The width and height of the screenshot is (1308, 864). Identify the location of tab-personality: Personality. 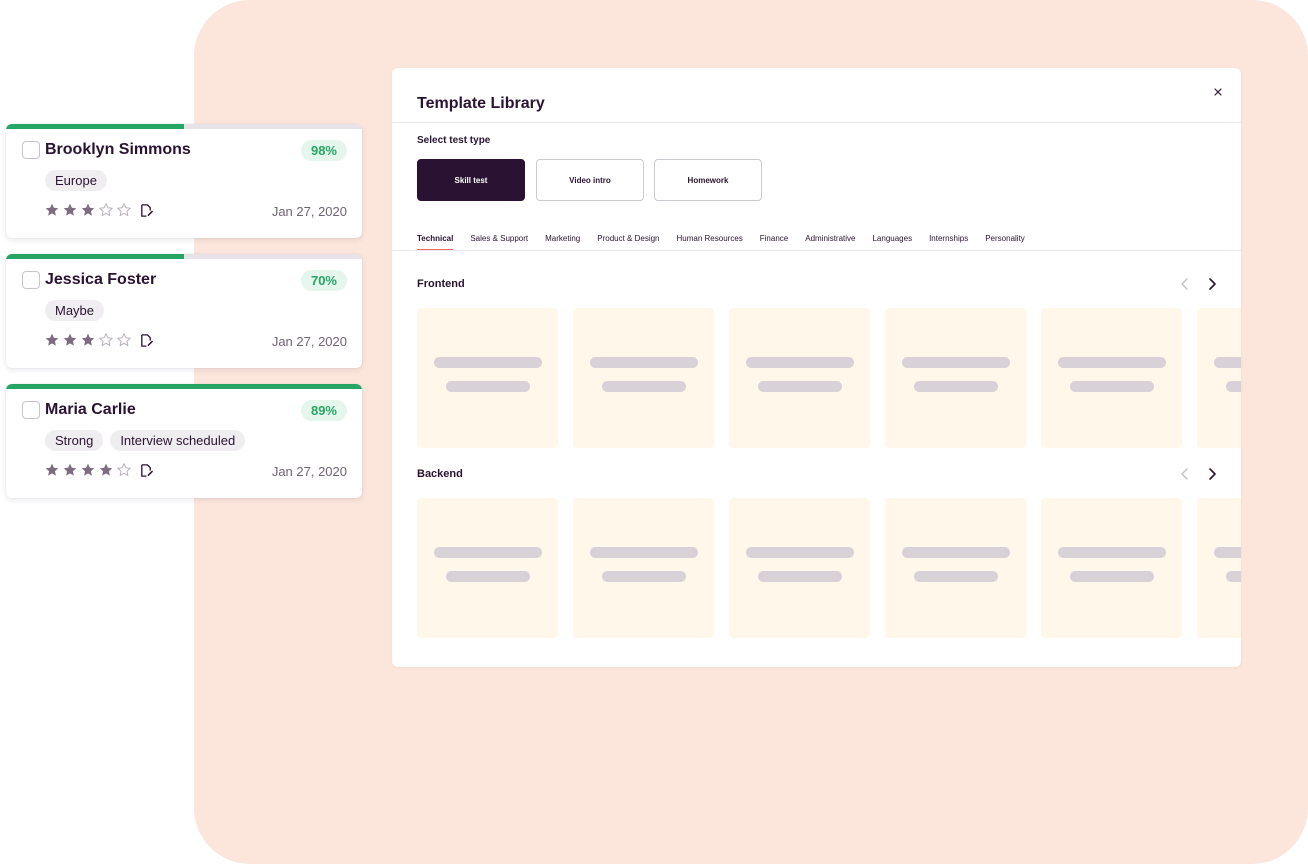
(1005, 241).